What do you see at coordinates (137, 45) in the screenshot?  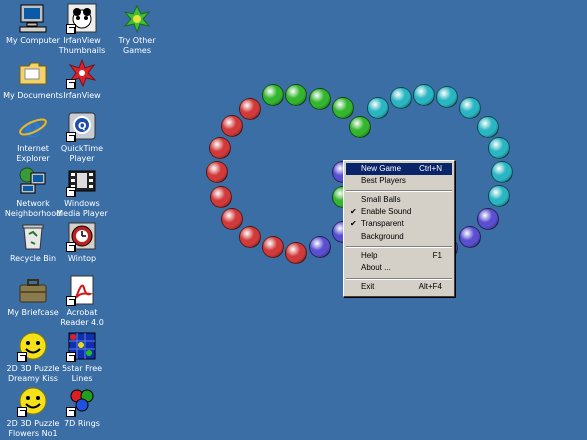 I see `desktop-icon-label: Try Other Games` at bounding box center [137, 45].